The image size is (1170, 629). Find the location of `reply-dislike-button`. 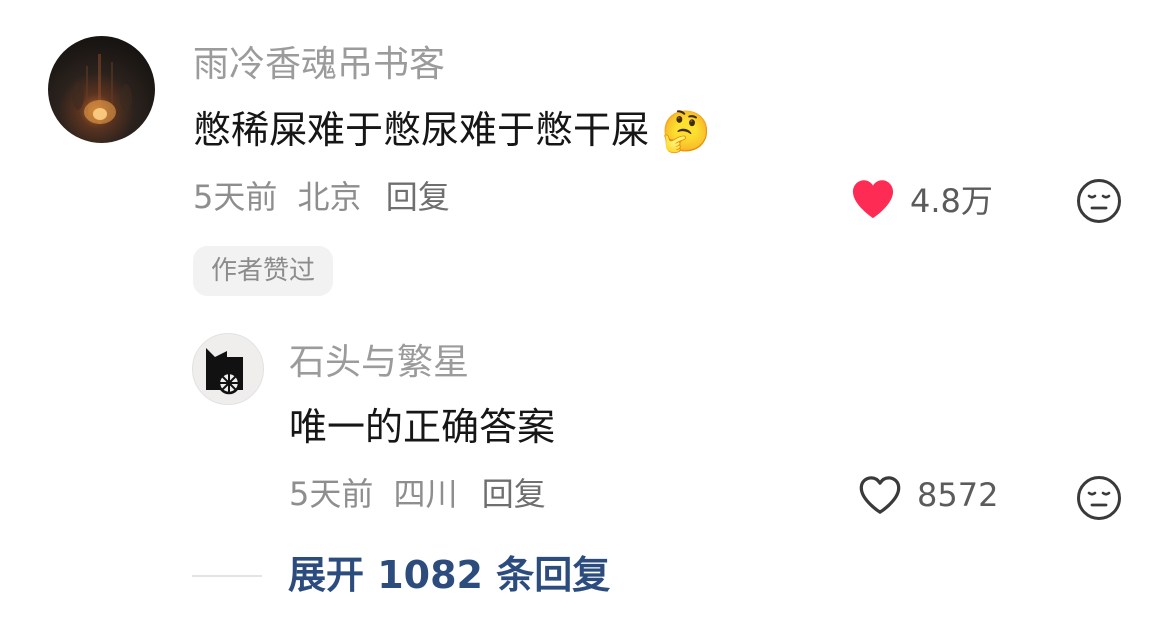

reply-dislike-button is located at coordinates (1099, 498).